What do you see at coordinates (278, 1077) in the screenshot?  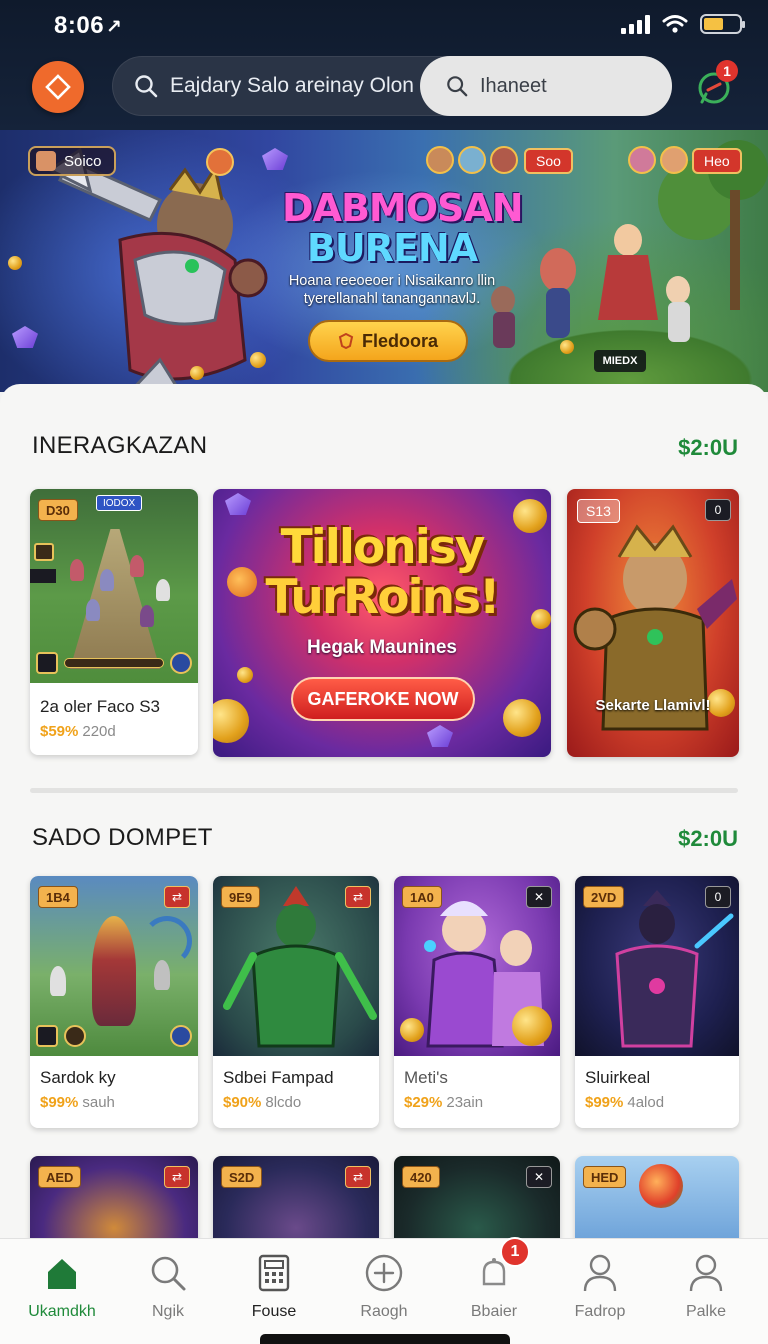 I see `card-title: Sdbei Fampad` at bounding box center [278, 1077].